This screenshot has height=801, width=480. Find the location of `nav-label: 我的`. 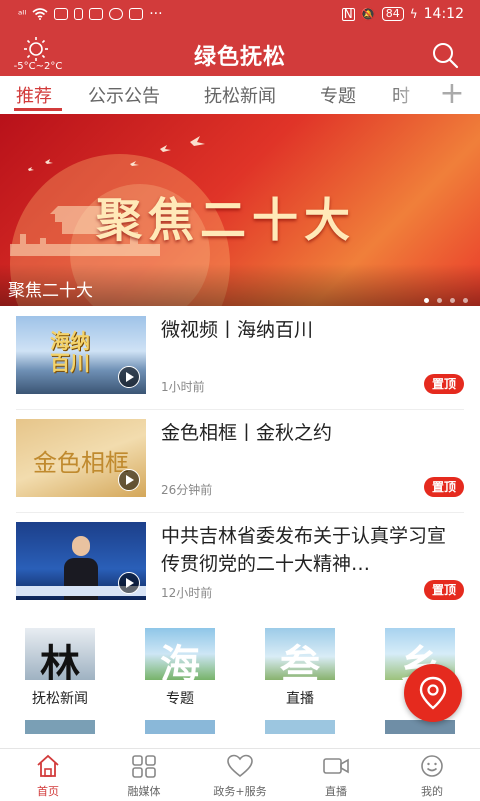

nav-label: 我的 is located at coordinates (432, 791).